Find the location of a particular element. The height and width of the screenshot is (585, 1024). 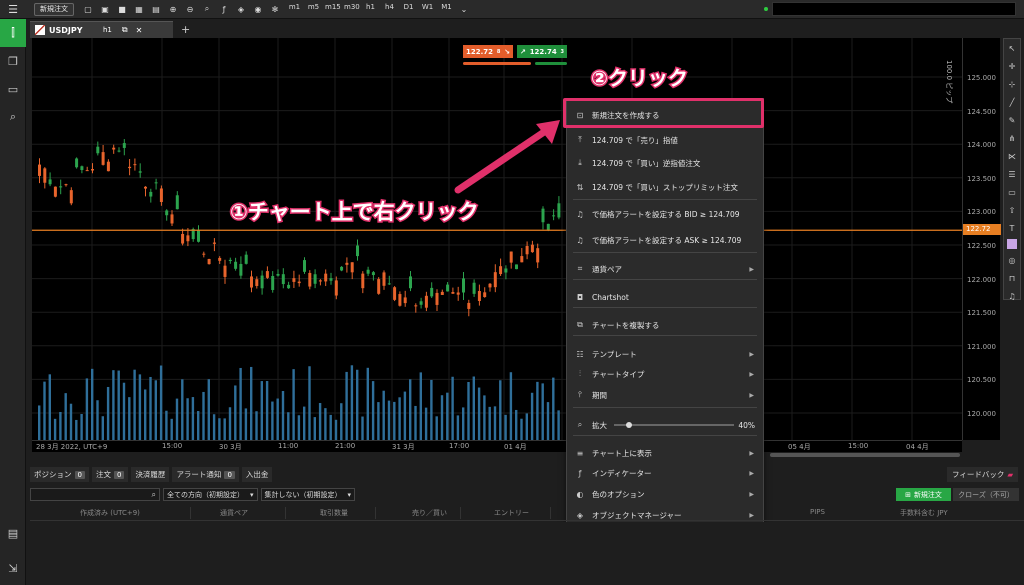

timeframe-m15: m15 is located at coordinates (333, 9).